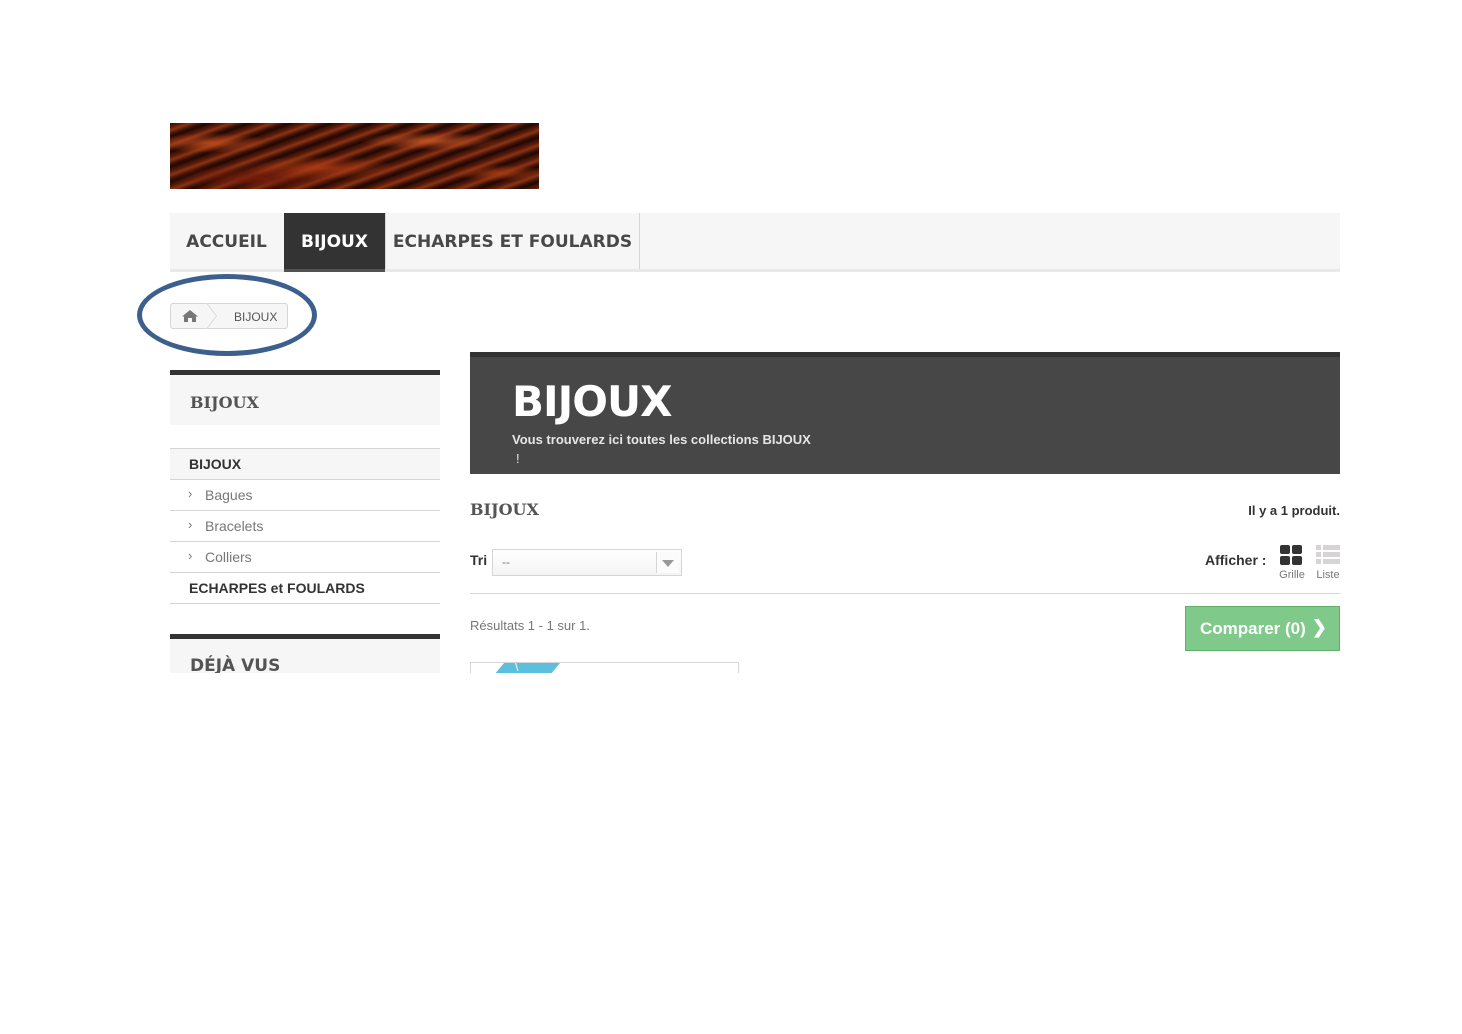 The image size is (1462, 1034). Describe the element at coordinates (479, 560) in the screenshot. I see `sort-label: Tri` at that location.